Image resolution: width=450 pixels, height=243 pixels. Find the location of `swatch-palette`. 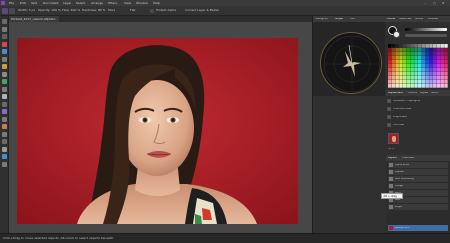

swatch-palette is located at coordinates (418, 66).